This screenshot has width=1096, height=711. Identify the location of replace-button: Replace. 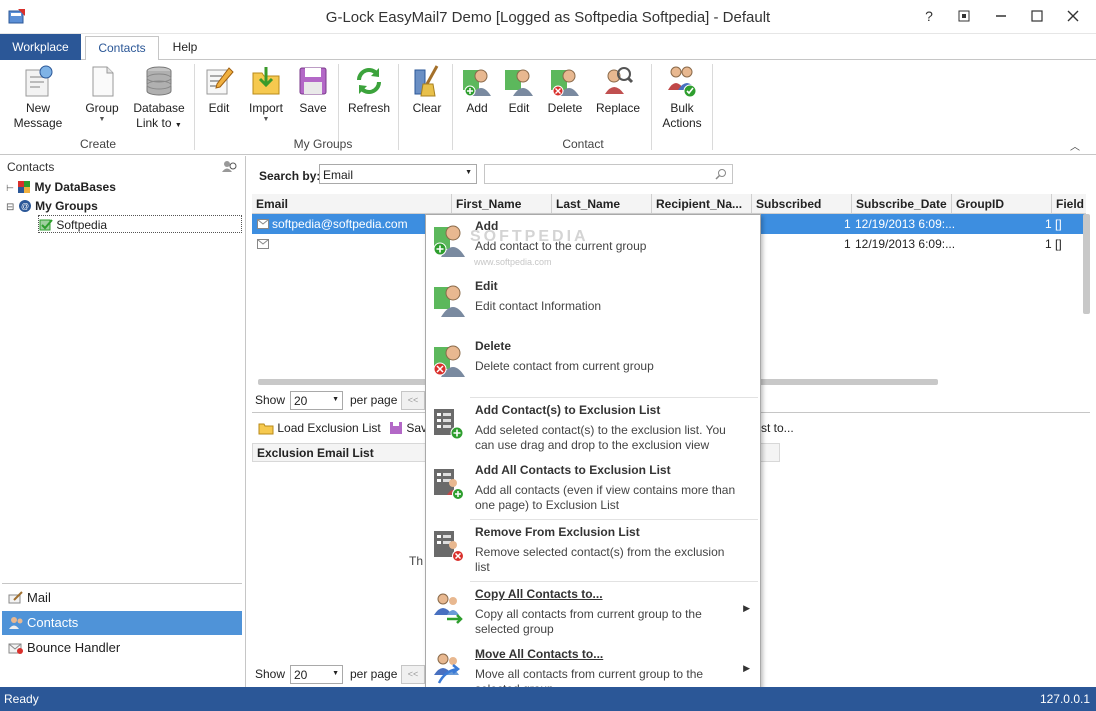
(618, 90).